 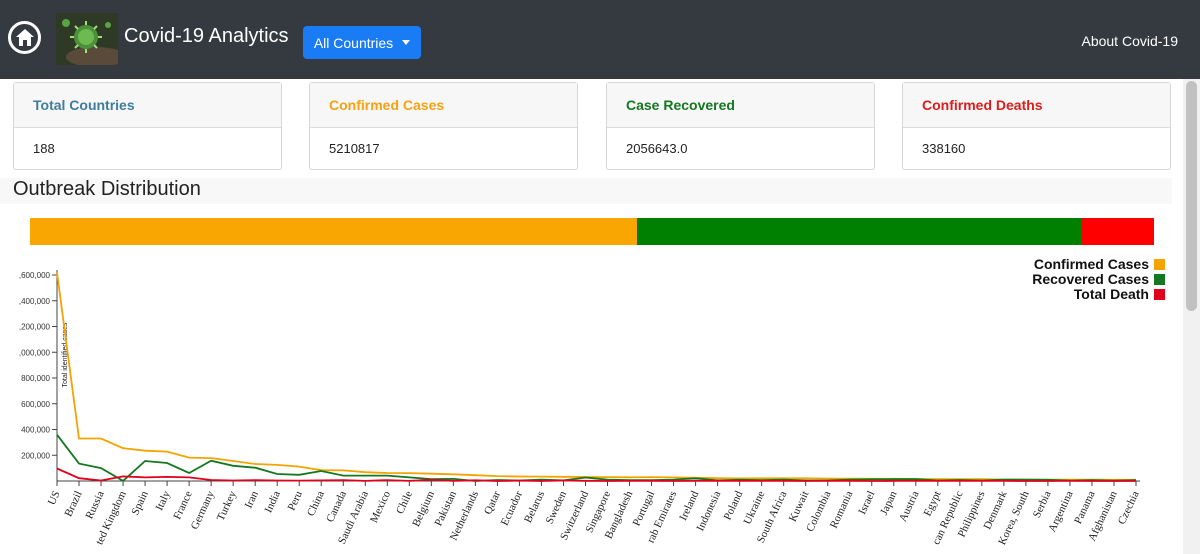 I want to click on legend-label: Confirmed Cases, so click(x=1091, y=264).